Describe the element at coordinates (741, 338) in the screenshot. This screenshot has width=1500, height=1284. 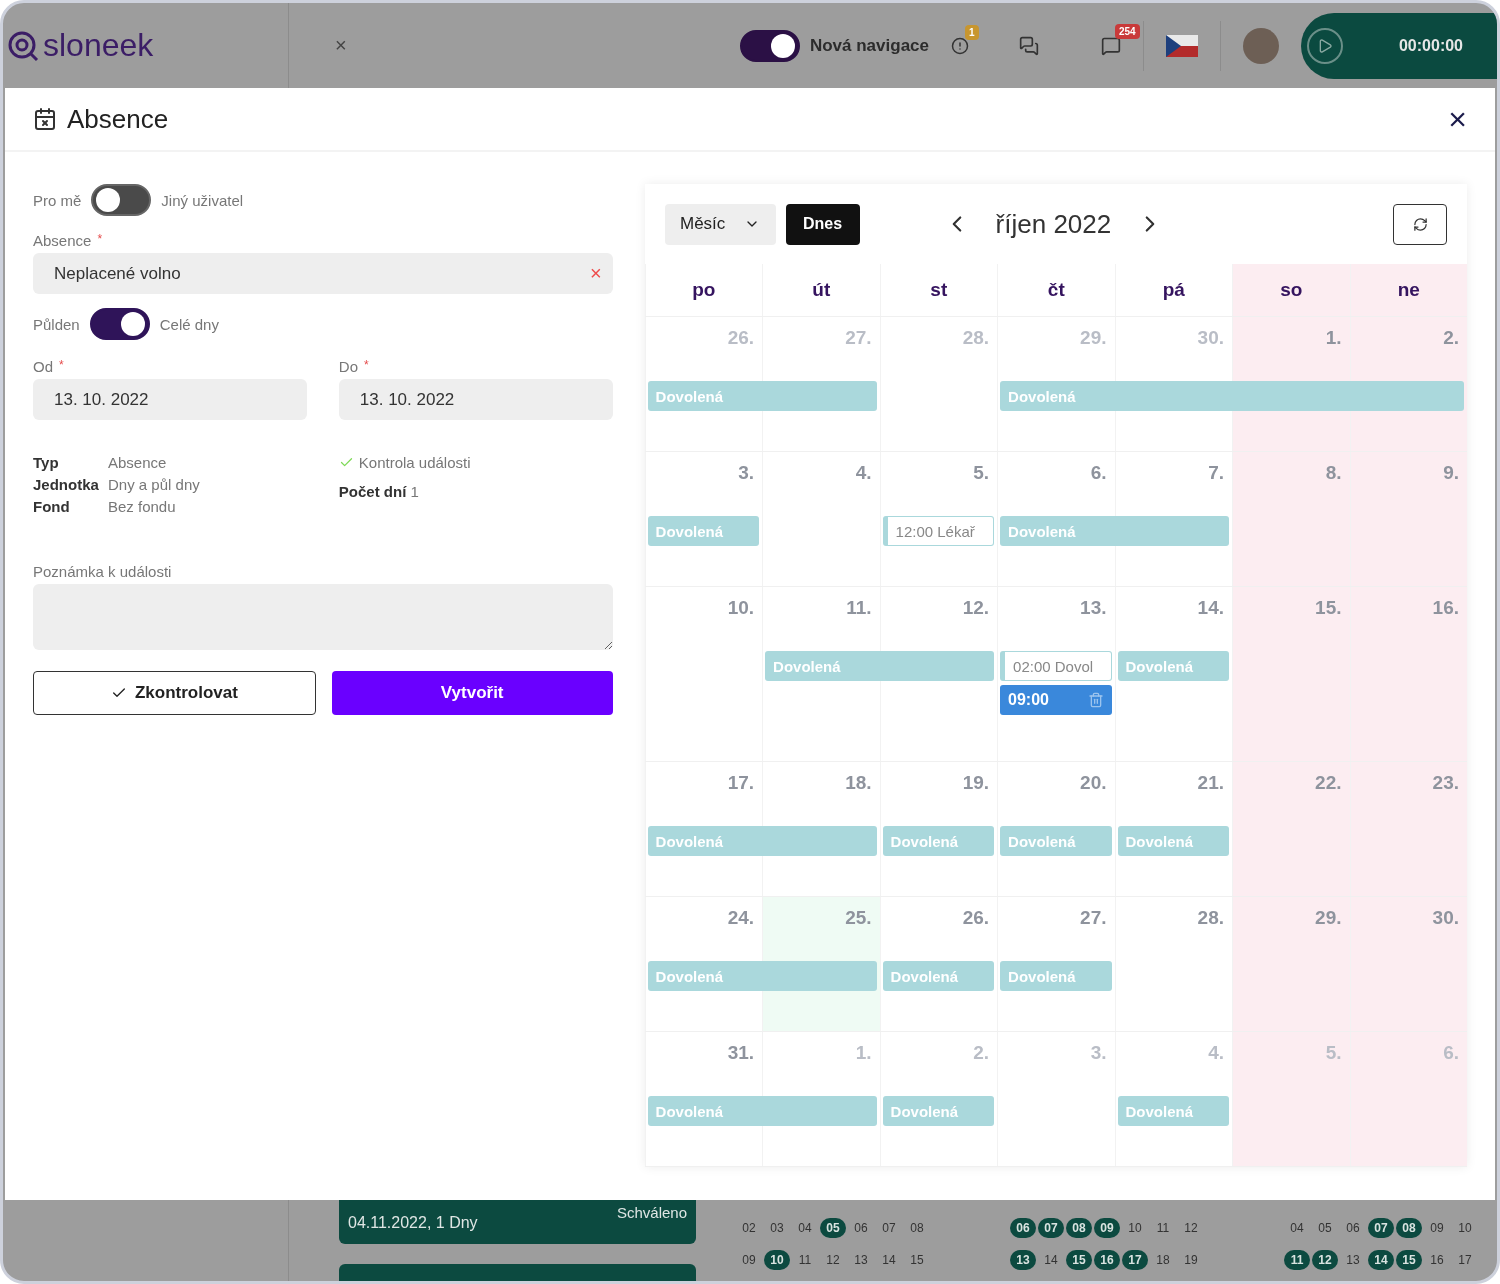
I see `day-number: 26.` at that location.